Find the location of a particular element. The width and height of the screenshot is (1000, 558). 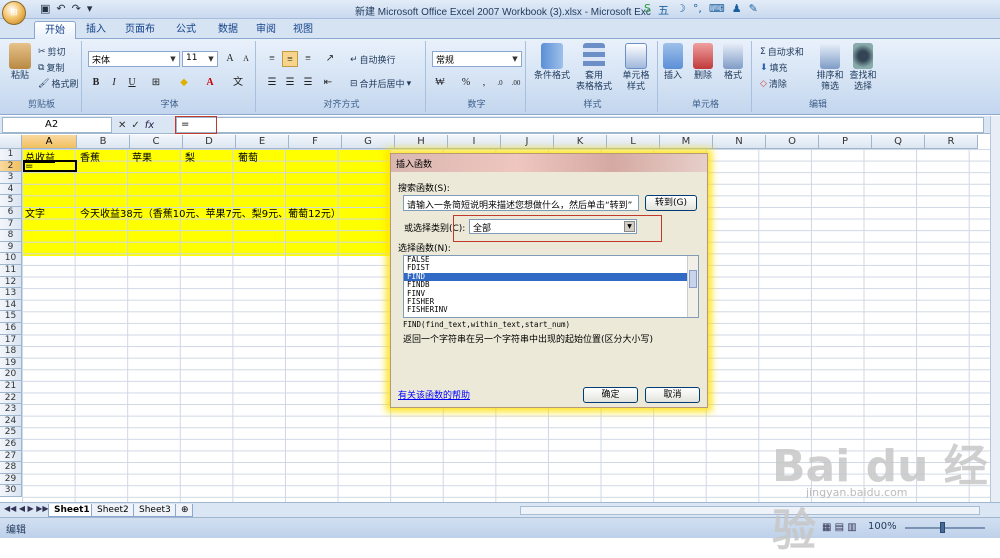

row-header-19: 19 is located at coordinates (11, 363).